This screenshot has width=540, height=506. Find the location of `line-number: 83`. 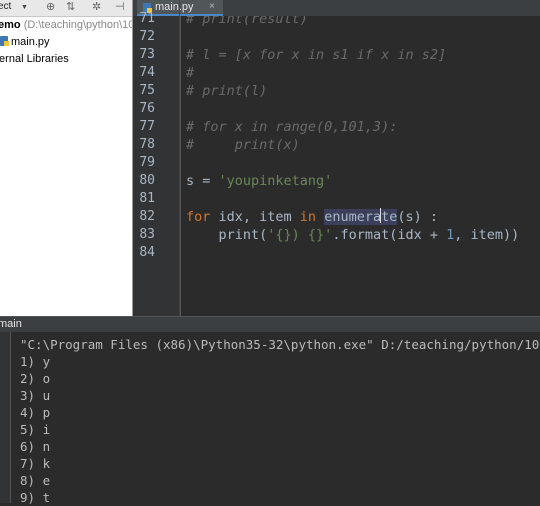

line-number: 83 is located at coordinates (147, 234).